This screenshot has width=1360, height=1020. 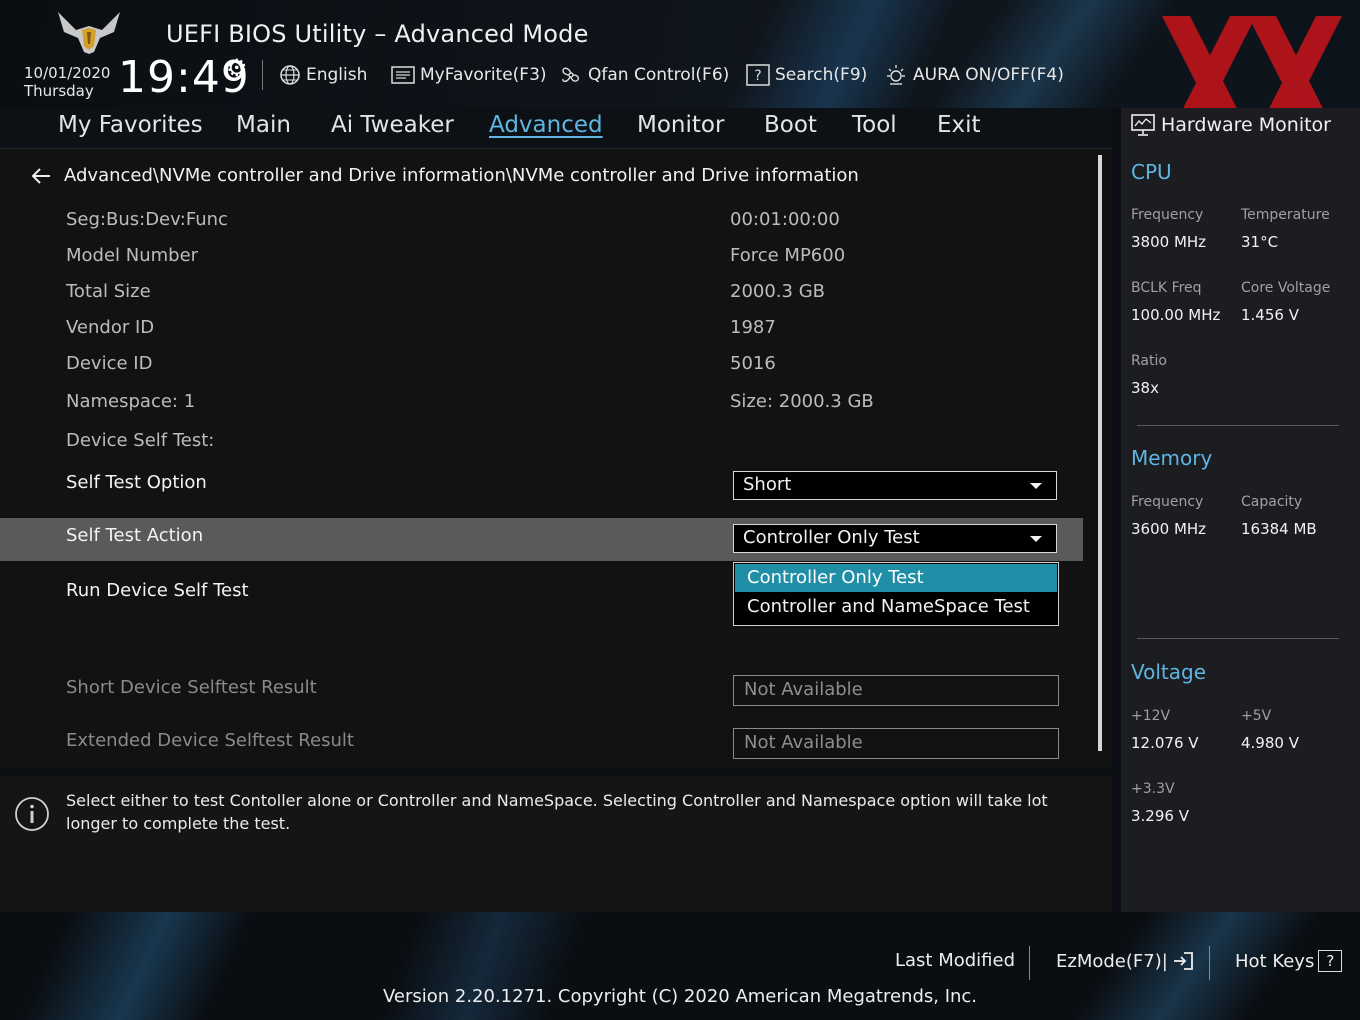 What do you see at coordinates (1286, 288) in the screenshot?
I see `core-voltage-label: Core Voltage` at bounding box center [1286, 288].